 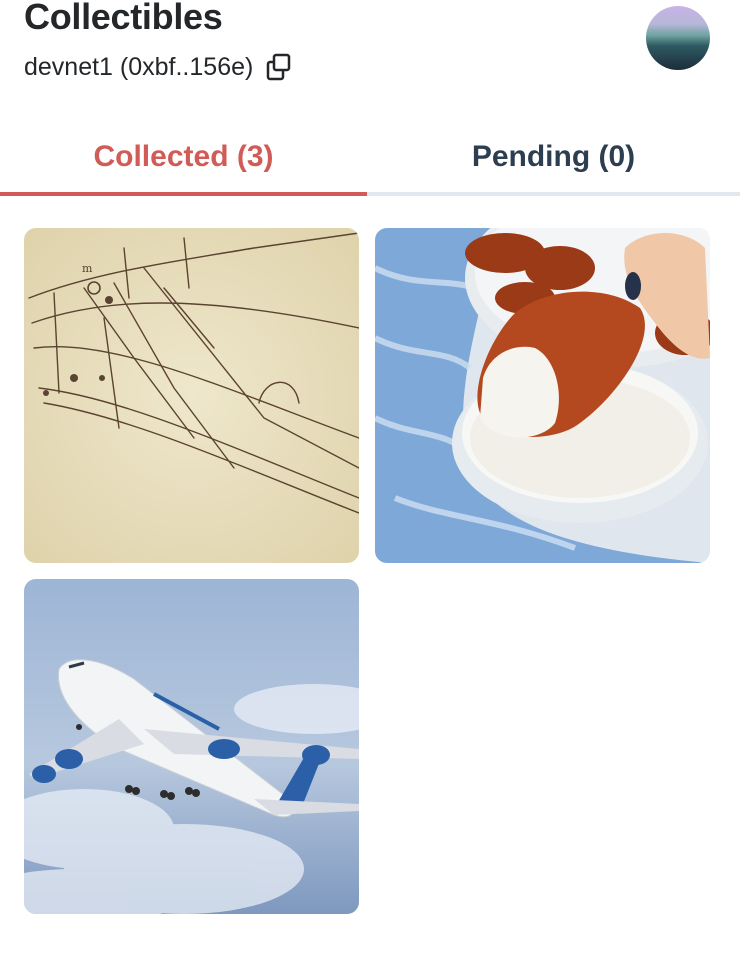 What do you see at coordinates (370, 55) in the screenshot?
I see `collectibles-header: Collectibles devnet1 (0xbf..156e)` at bounding box center [370, 55].